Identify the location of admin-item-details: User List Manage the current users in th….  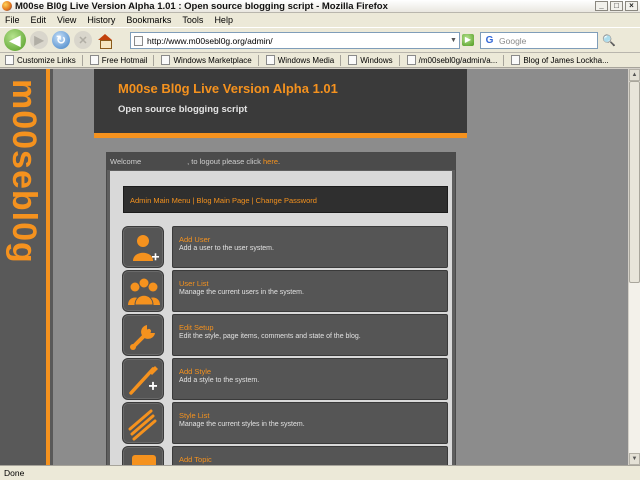
(310, 291).